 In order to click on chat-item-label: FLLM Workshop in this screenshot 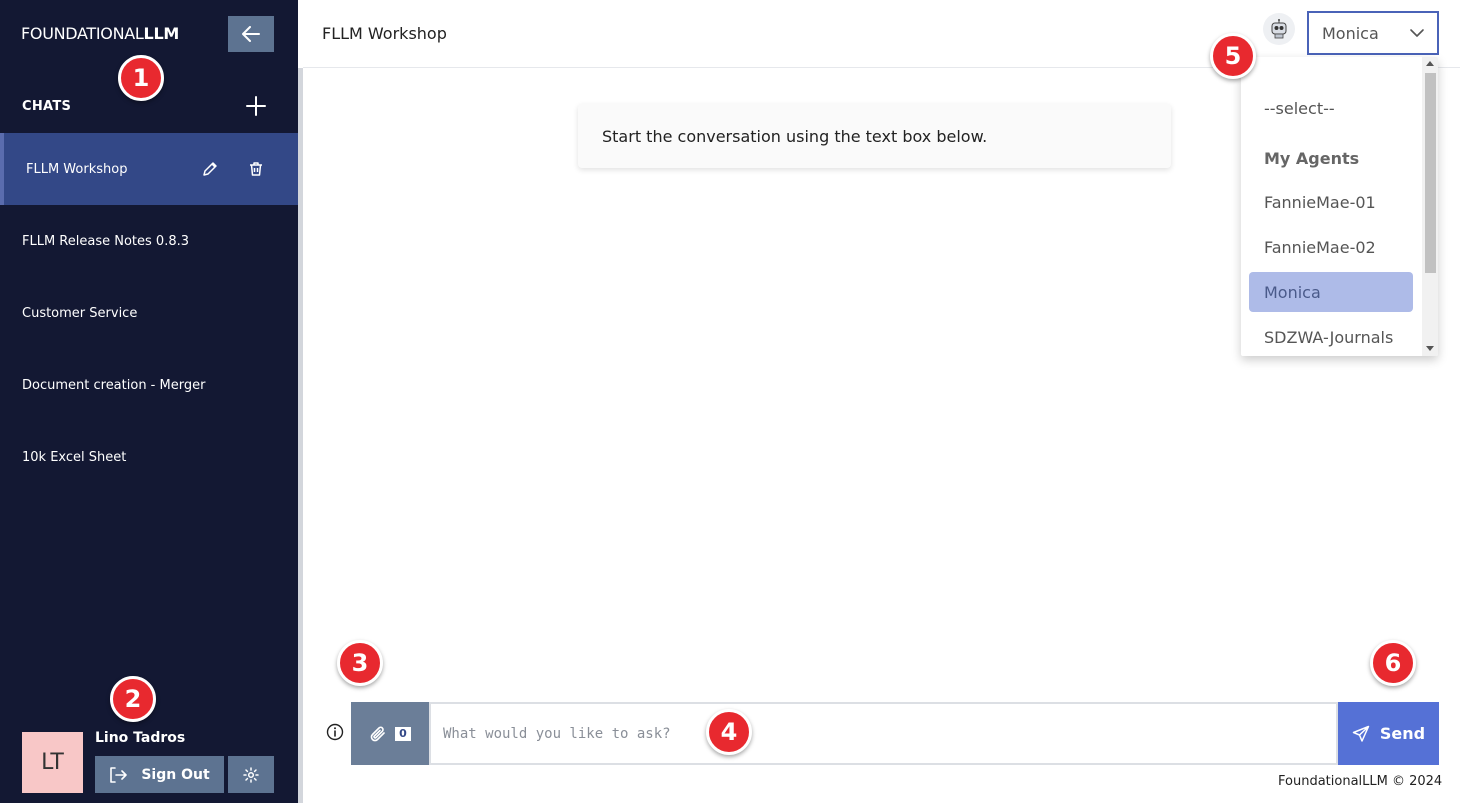, I will do `click(77, 169)`.